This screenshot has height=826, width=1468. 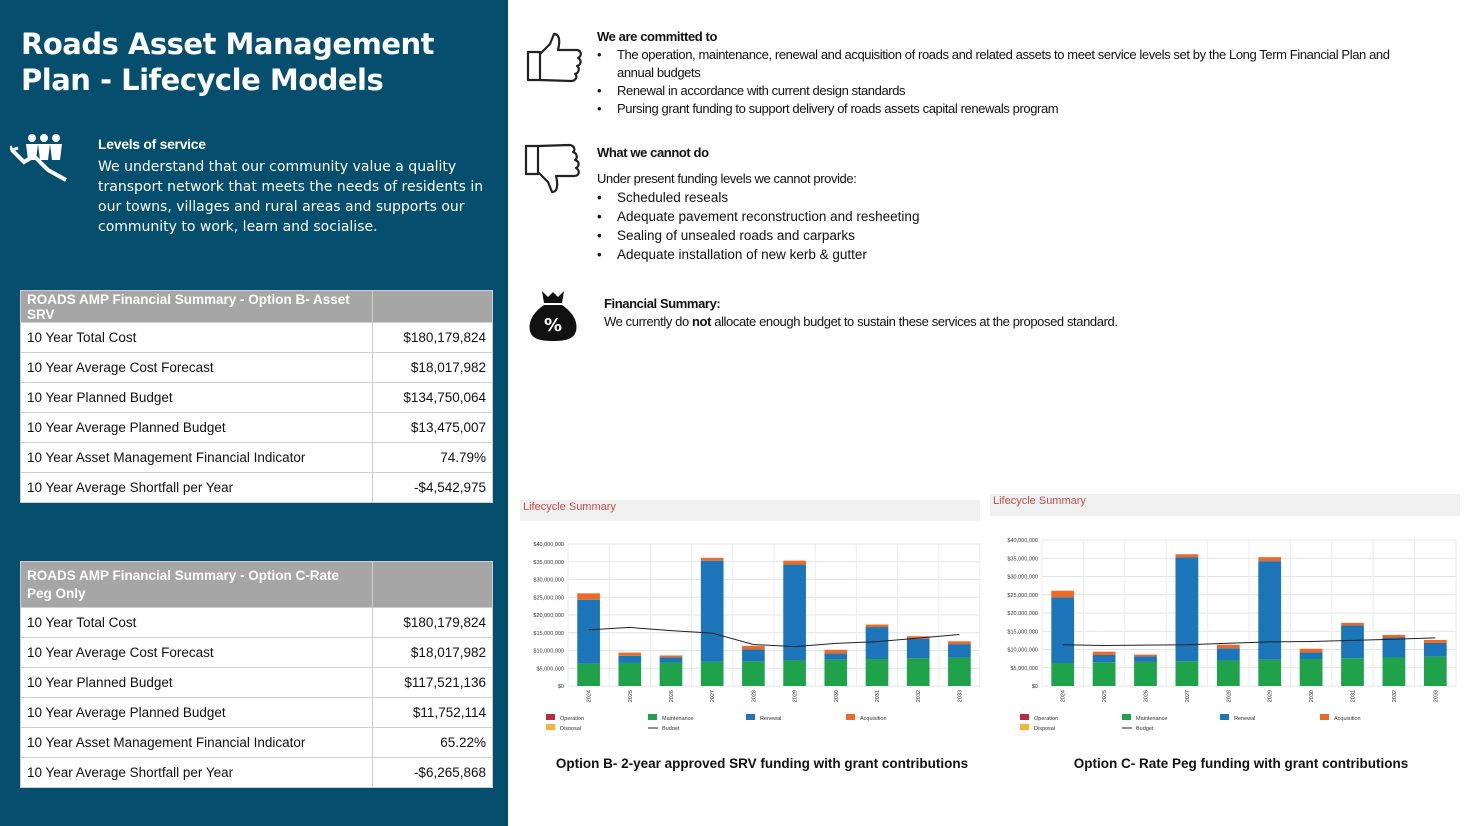 I want to click on x-tick-label: 2028, so click(x=1229, y=696).